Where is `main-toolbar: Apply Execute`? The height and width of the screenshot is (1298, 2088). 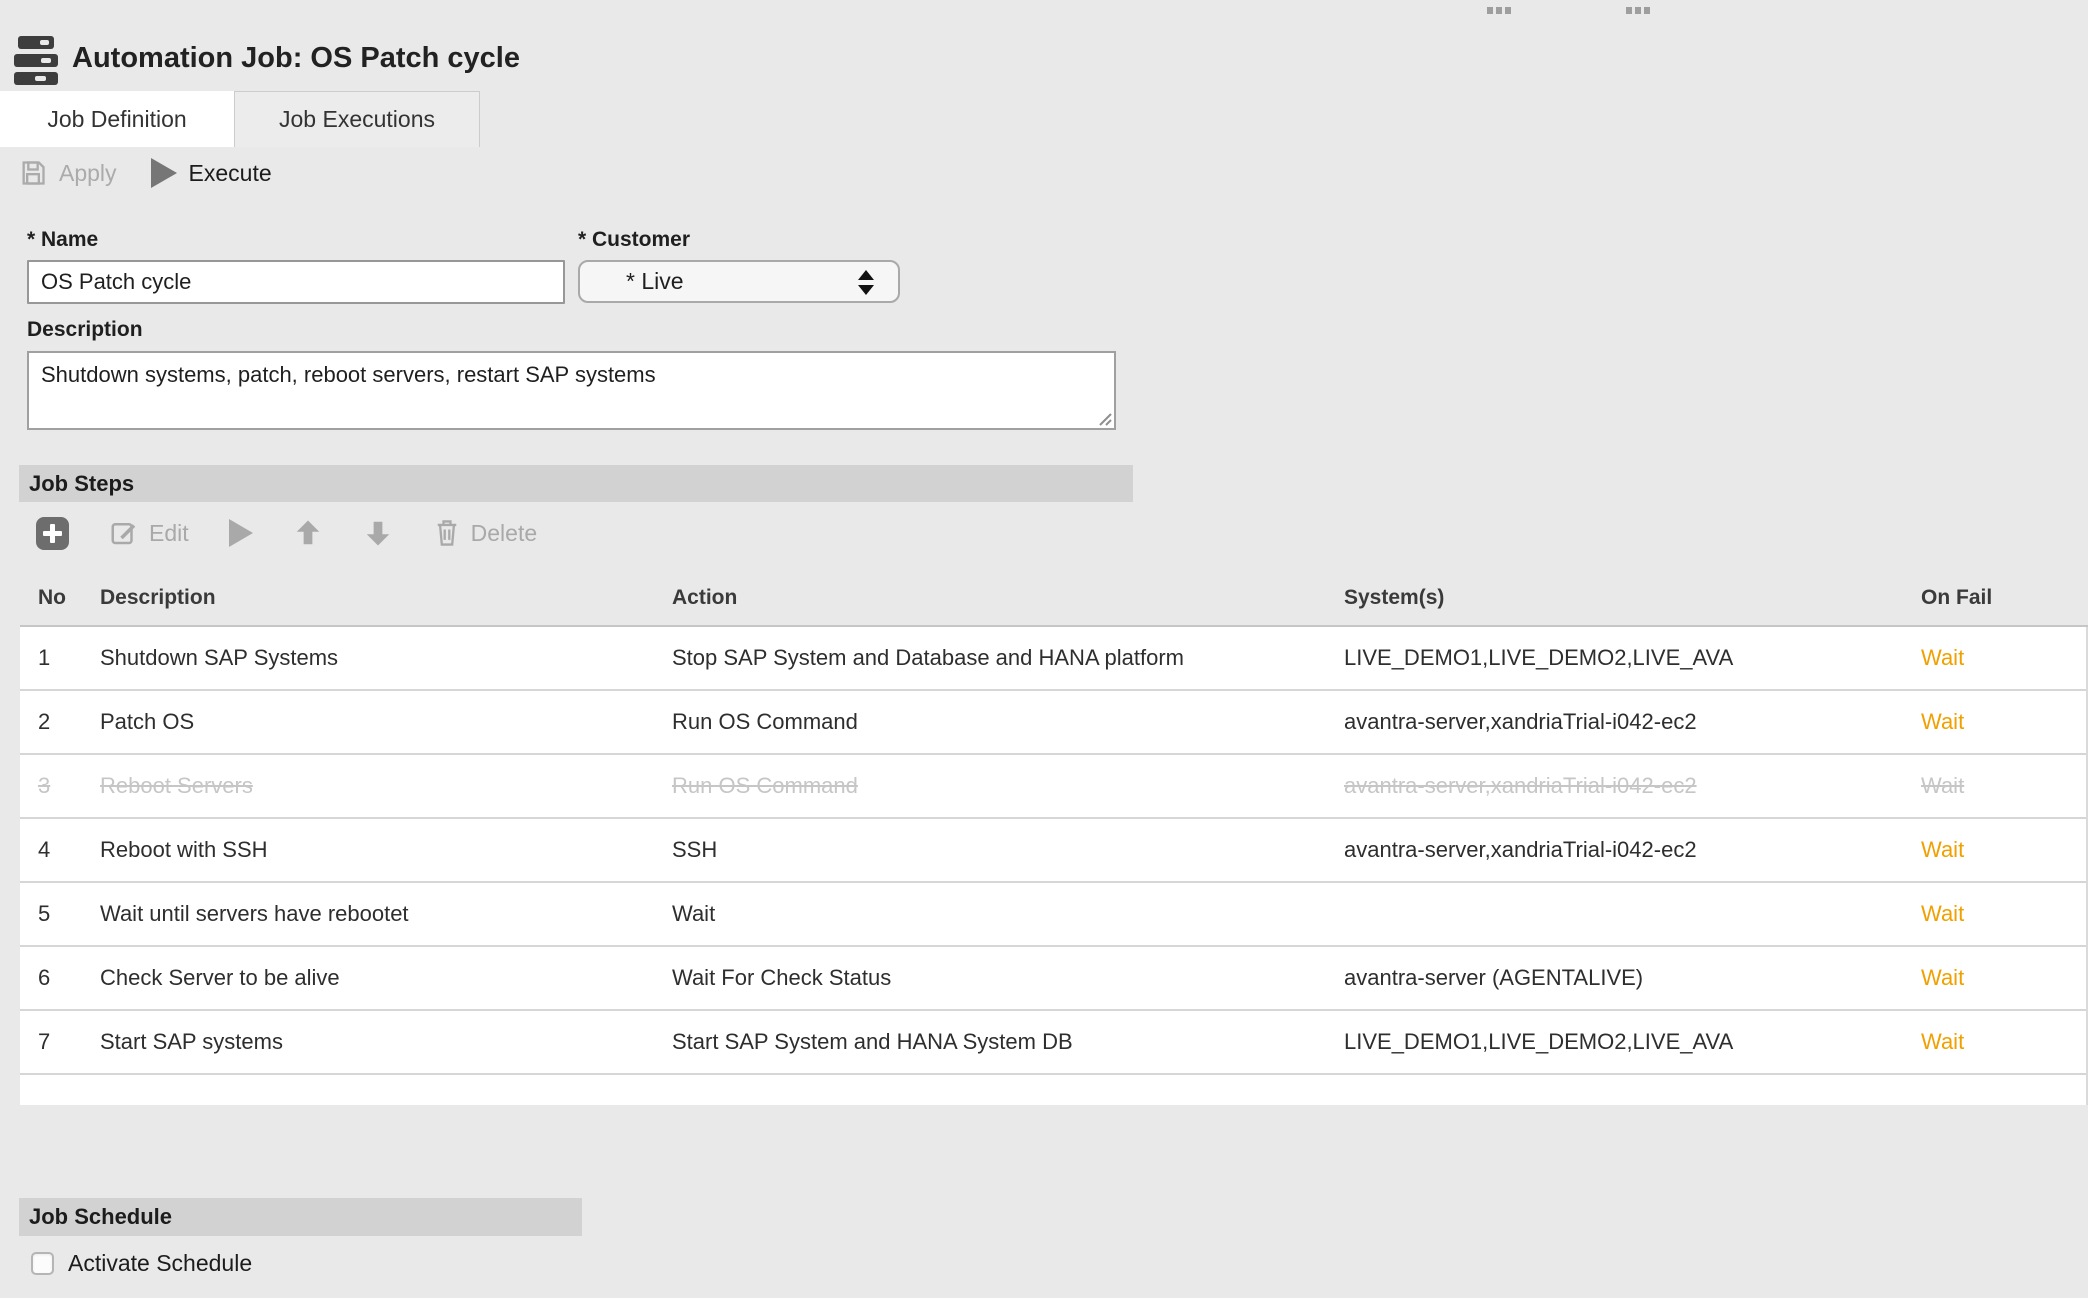 main-toolbar: Apply Execute is located at coordinates (145, 173).